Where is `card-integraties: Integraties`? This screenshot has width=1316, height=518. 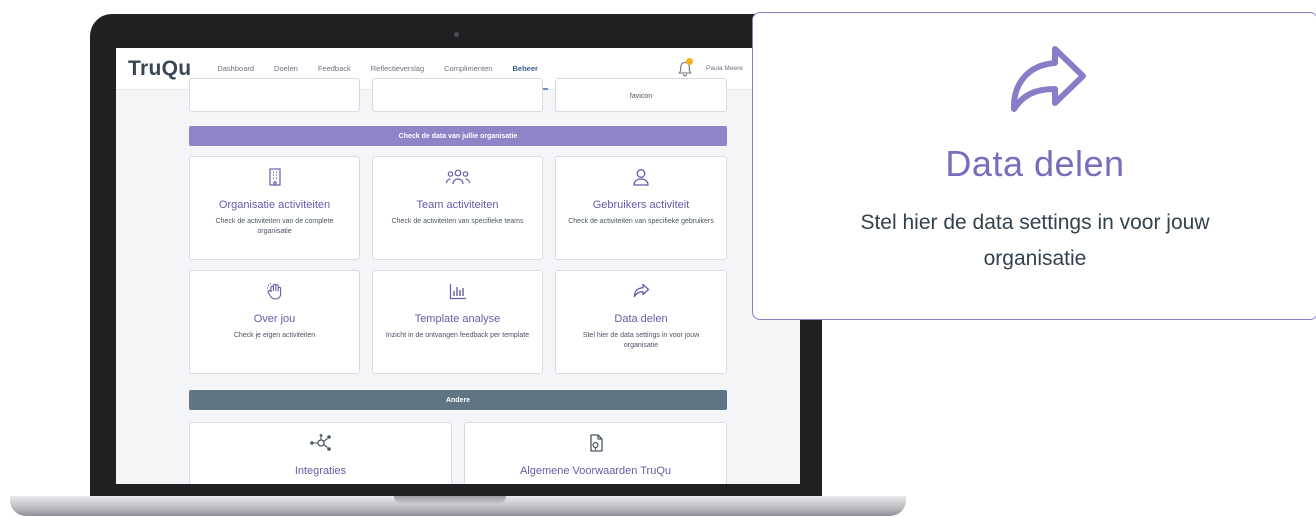
card-integraties: Integraties is located at coordinates (320, 453).